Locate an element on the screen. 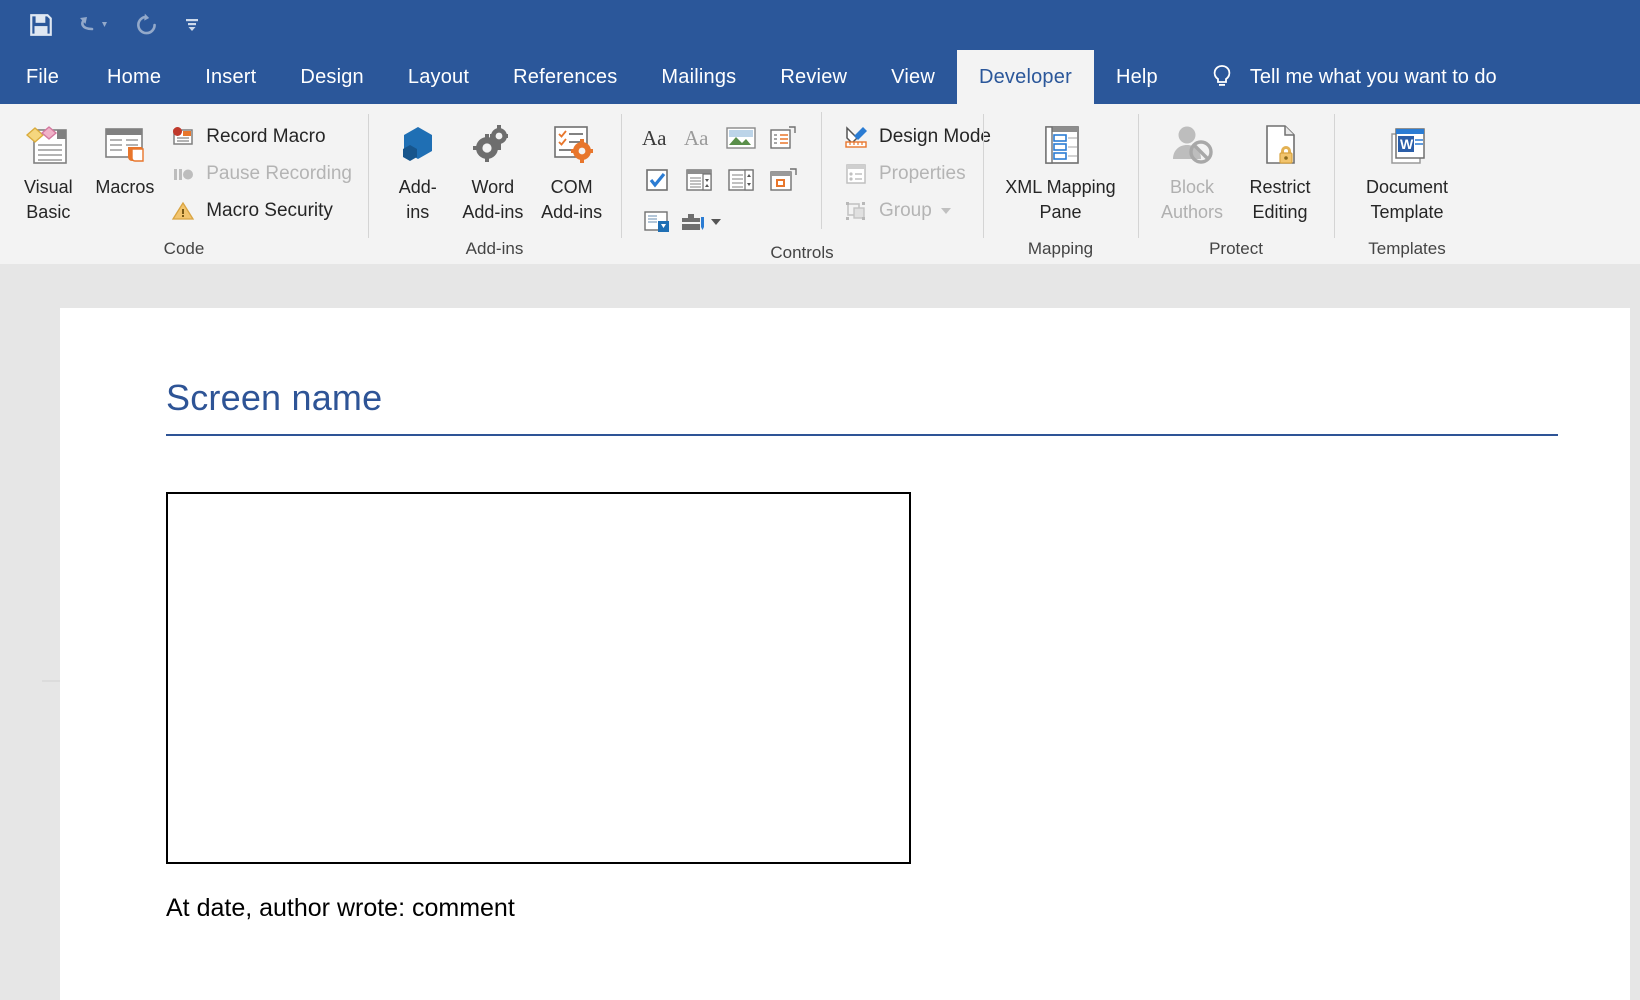 The width and height of the screenshot is (1640, 1000). page-title: Screen name is located at coordinates (274, 397).